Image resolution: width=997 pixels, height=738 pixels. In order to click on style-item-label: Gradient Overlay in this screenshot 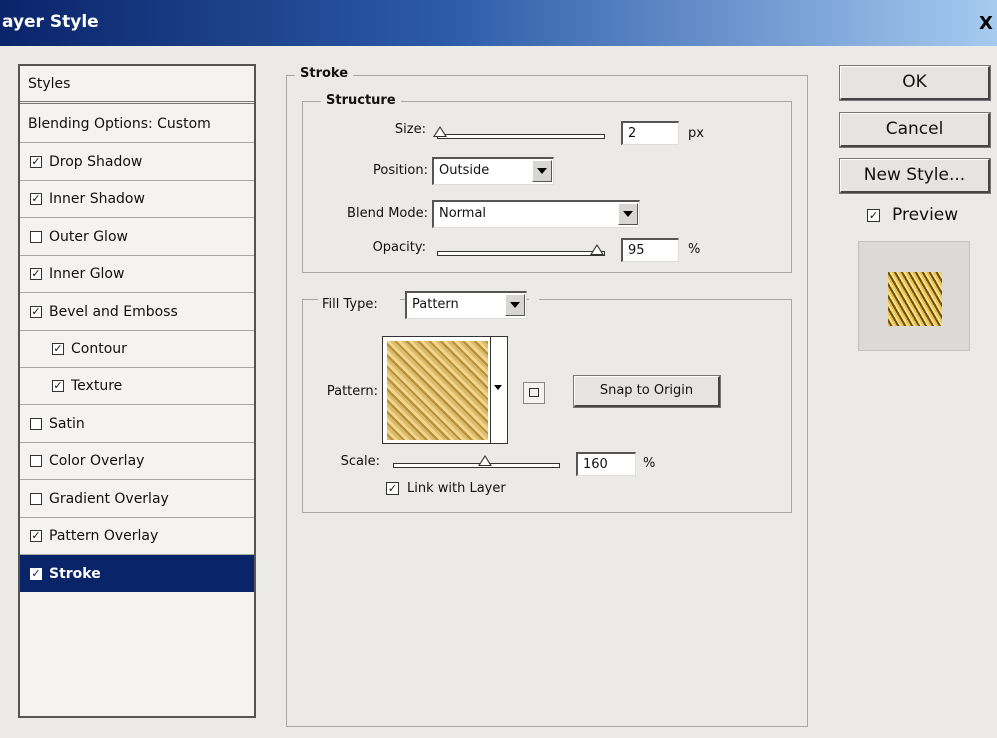, I will do `click(109, 499)`.